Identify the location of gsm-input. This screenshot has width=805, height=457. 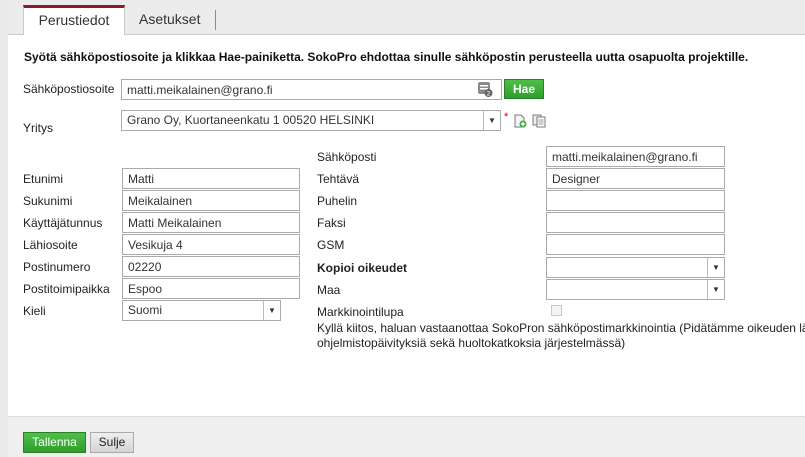
(635, 244).